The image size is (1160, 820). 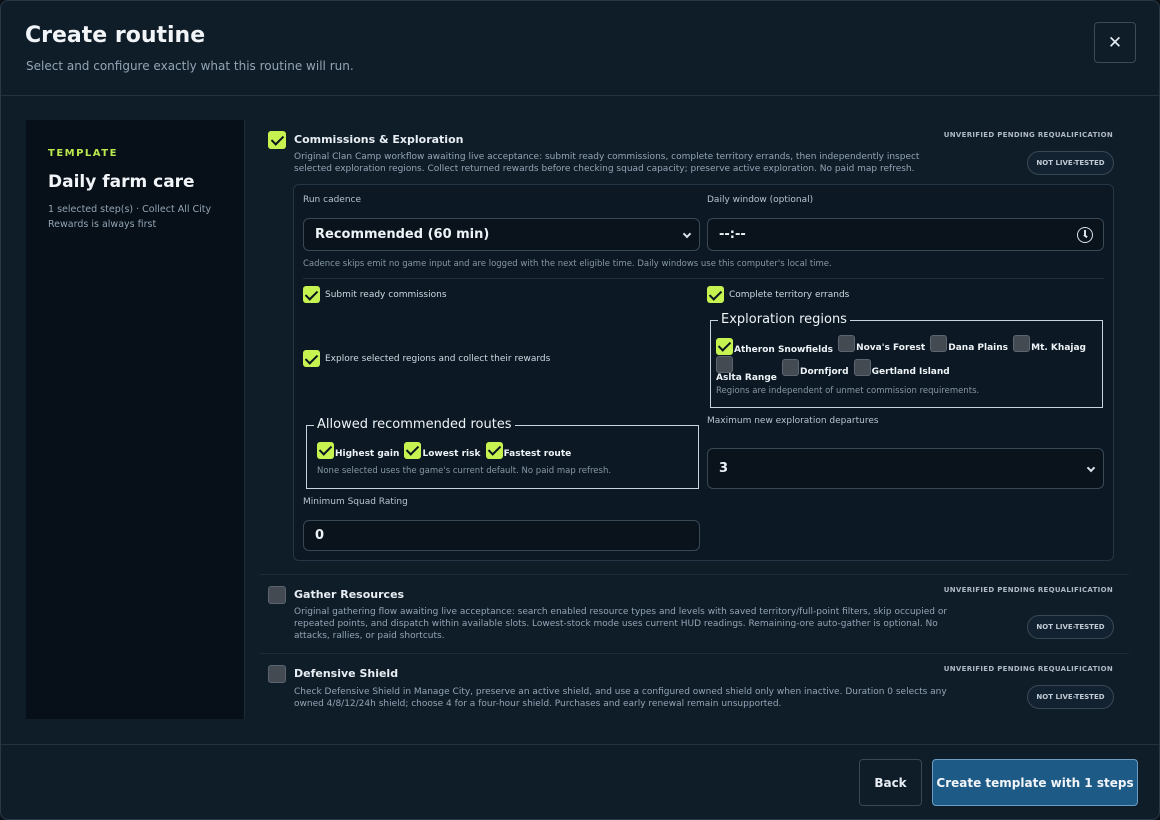 What do you see at coordinates (332, 200) in the screenshot?
I see `cadence-label: Run cadence` at bounding box center [332, 200].